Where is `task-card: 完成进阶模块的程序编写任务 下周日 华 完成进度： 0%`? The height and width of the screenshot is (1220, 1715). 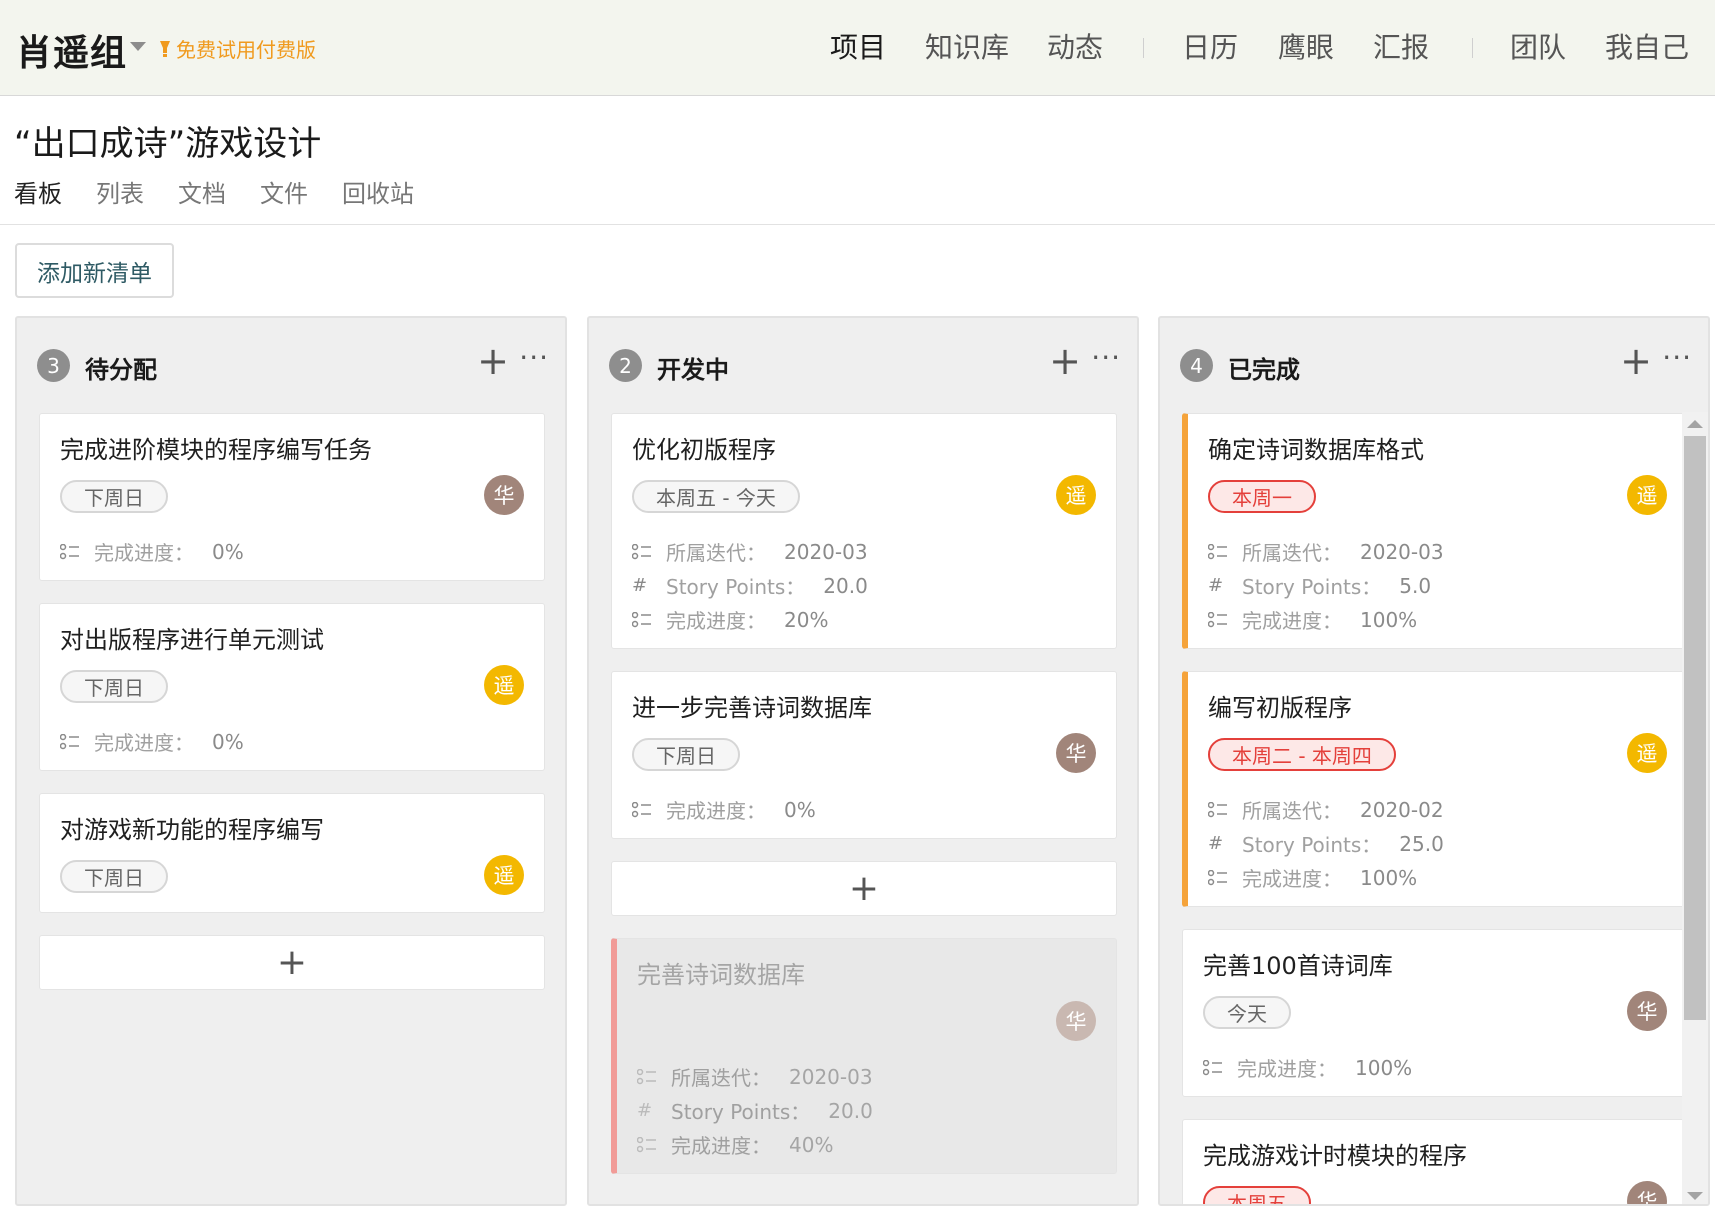 task-card: 完成进阶模块的程序编写任务 下周日 华 完成进度： 0% is located at coordinates (292, 497).